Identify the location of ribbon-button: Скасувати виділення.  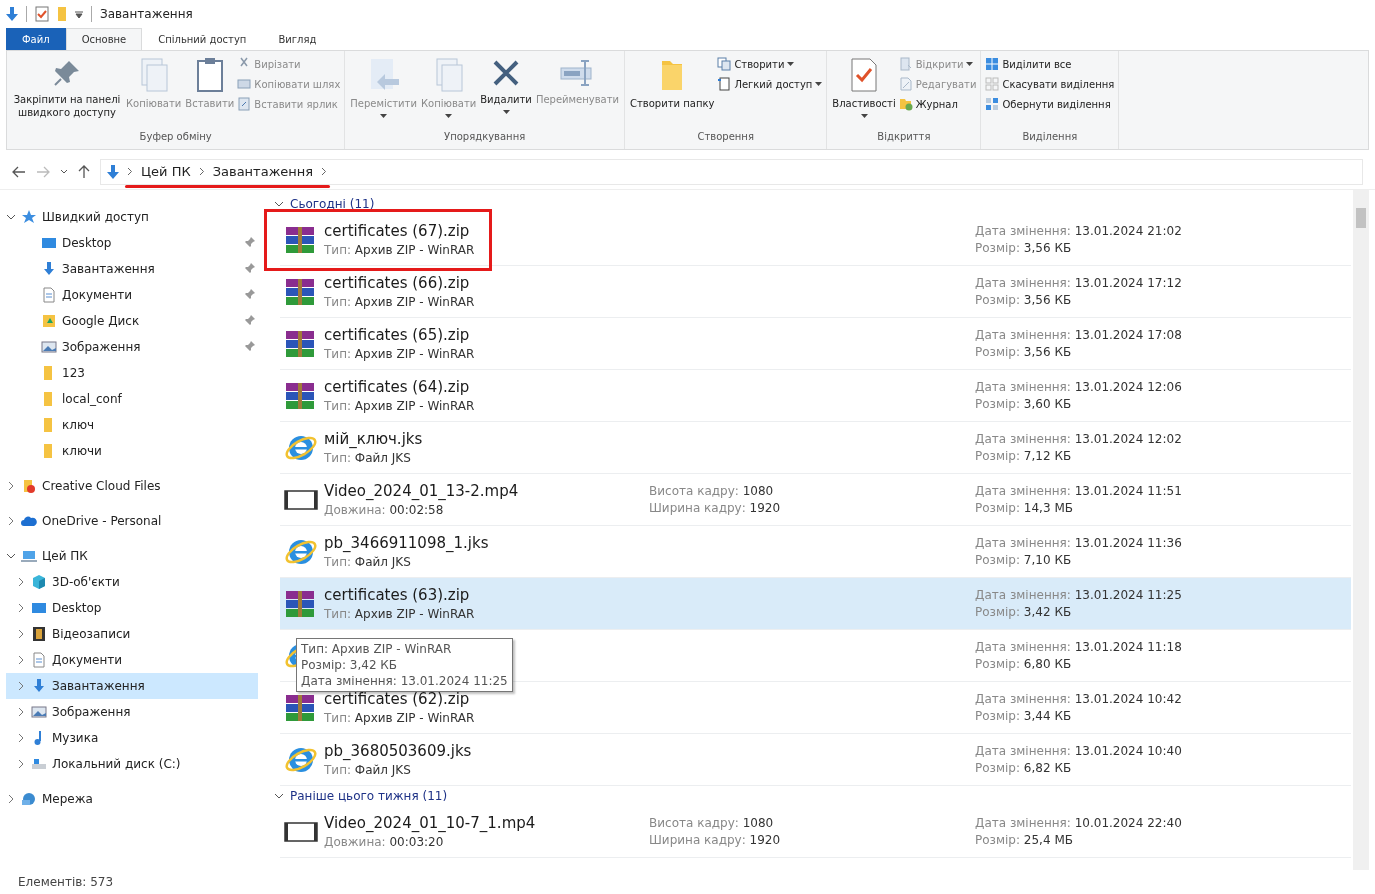
(1050, 84).